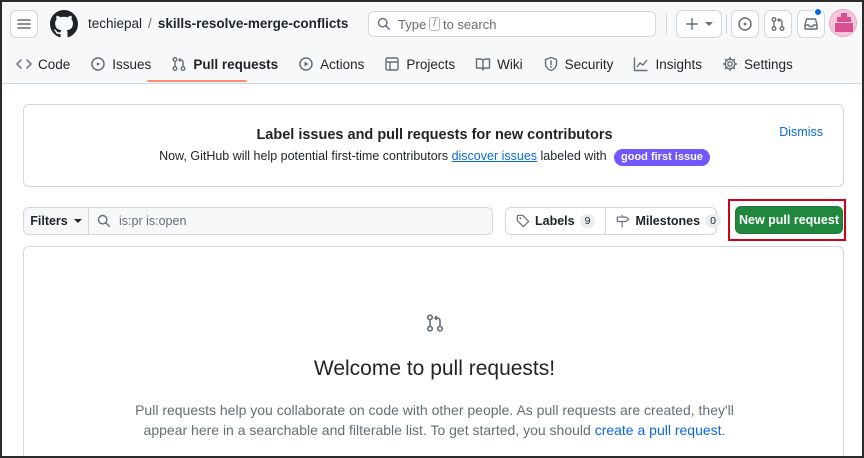 The image size is (864, 458). I want to click on dismiss-button: Dismiss, so click(801, 132).